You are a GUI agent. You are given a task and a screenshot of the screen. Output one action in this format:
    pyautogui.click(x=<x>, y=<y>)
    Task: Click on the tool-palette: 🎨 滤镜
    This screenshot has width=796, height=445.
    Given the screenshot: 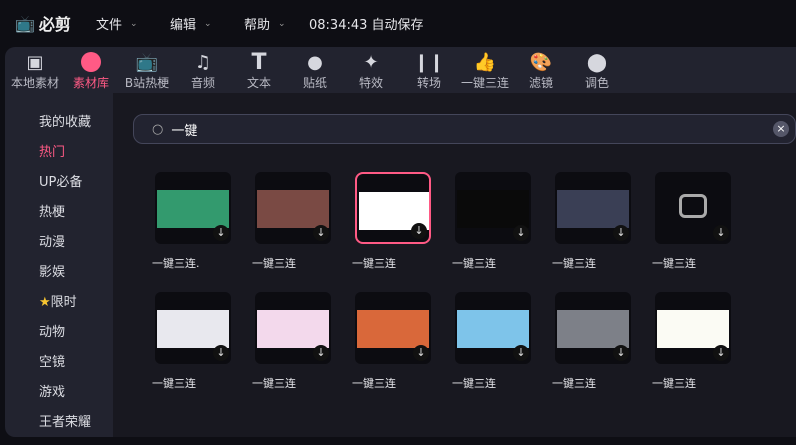 What is the action you would take?
    pyautogui.click(x=541, y=70)
    